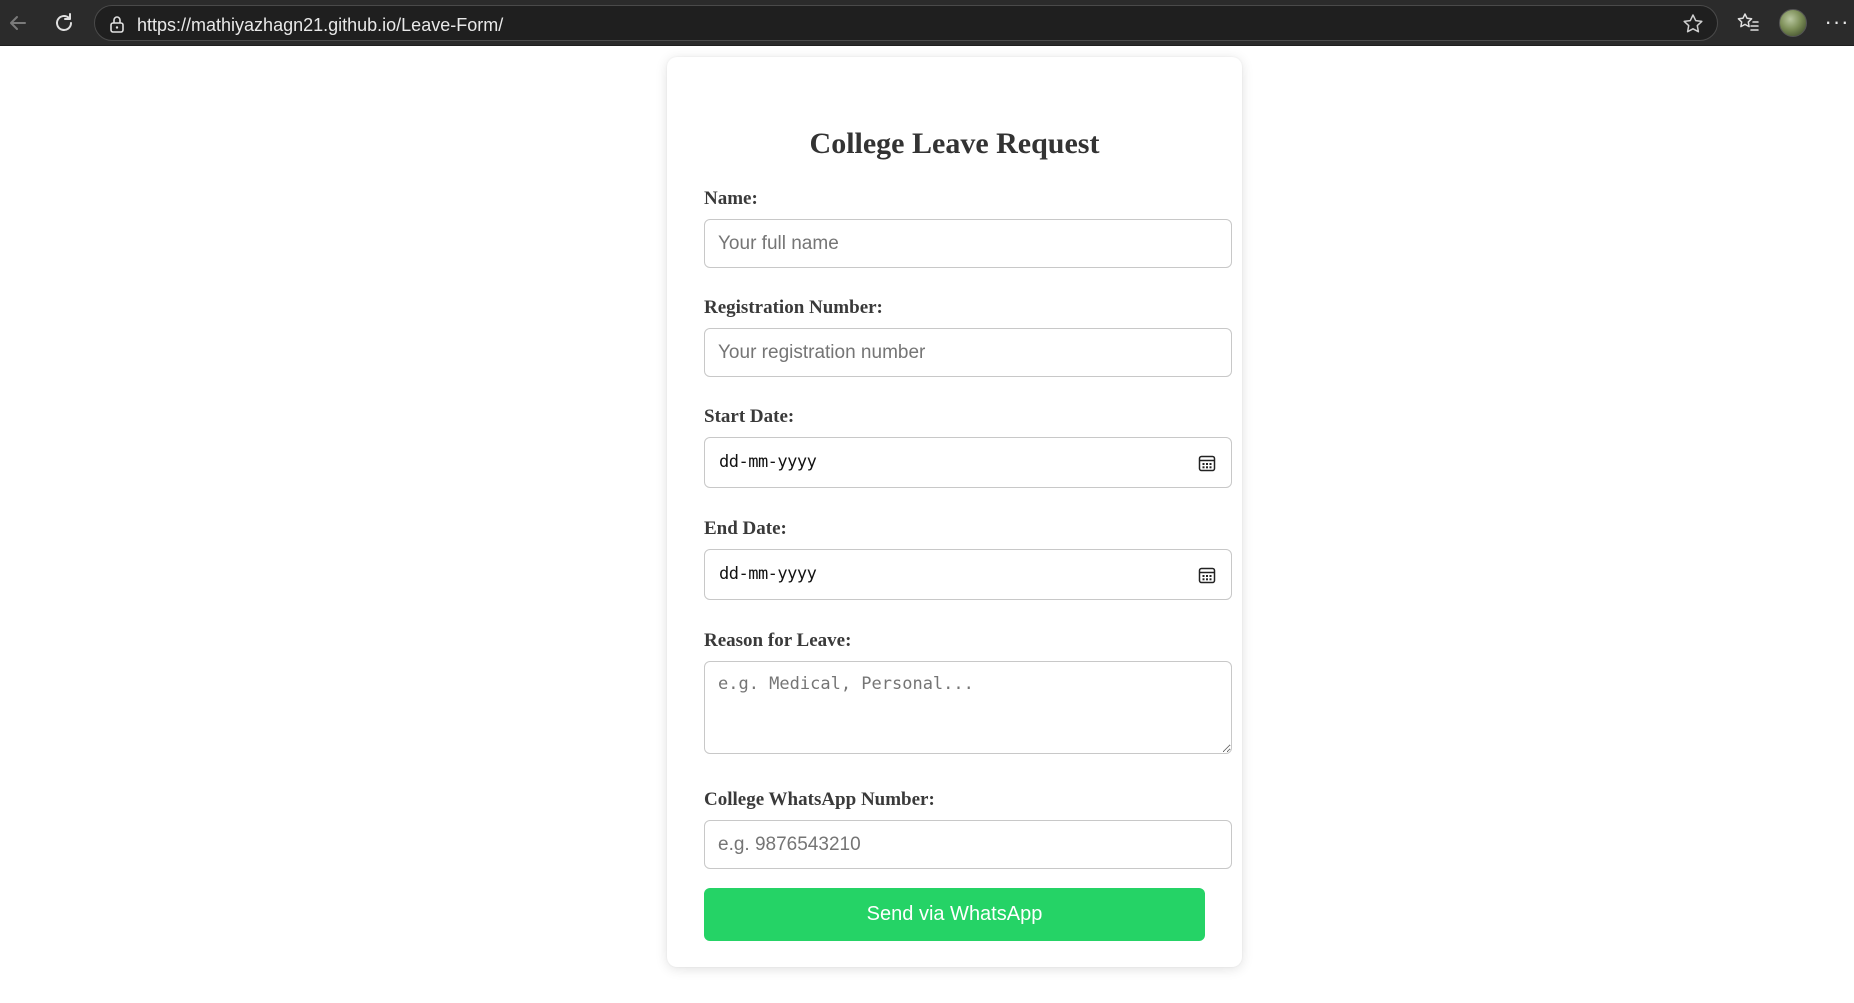 This screenshot has width=1854, height=1003. Describe the element at coordinates (768, 574) in the screenshot. I see `end-date-value: dd-mm-yyyy` at that location.